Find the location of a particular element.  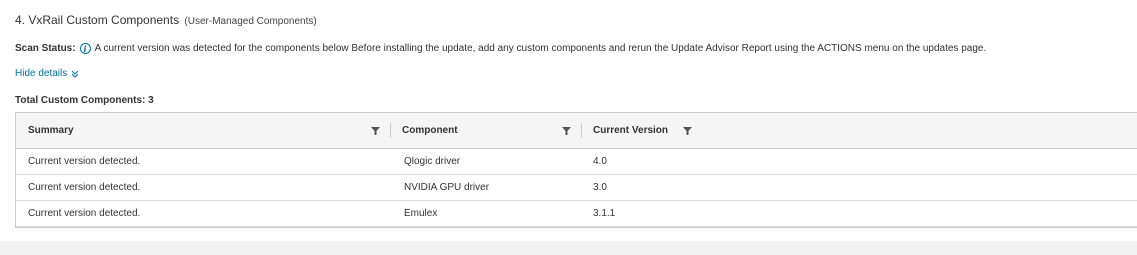

info-icon: i is located at coordinates (85, 48).